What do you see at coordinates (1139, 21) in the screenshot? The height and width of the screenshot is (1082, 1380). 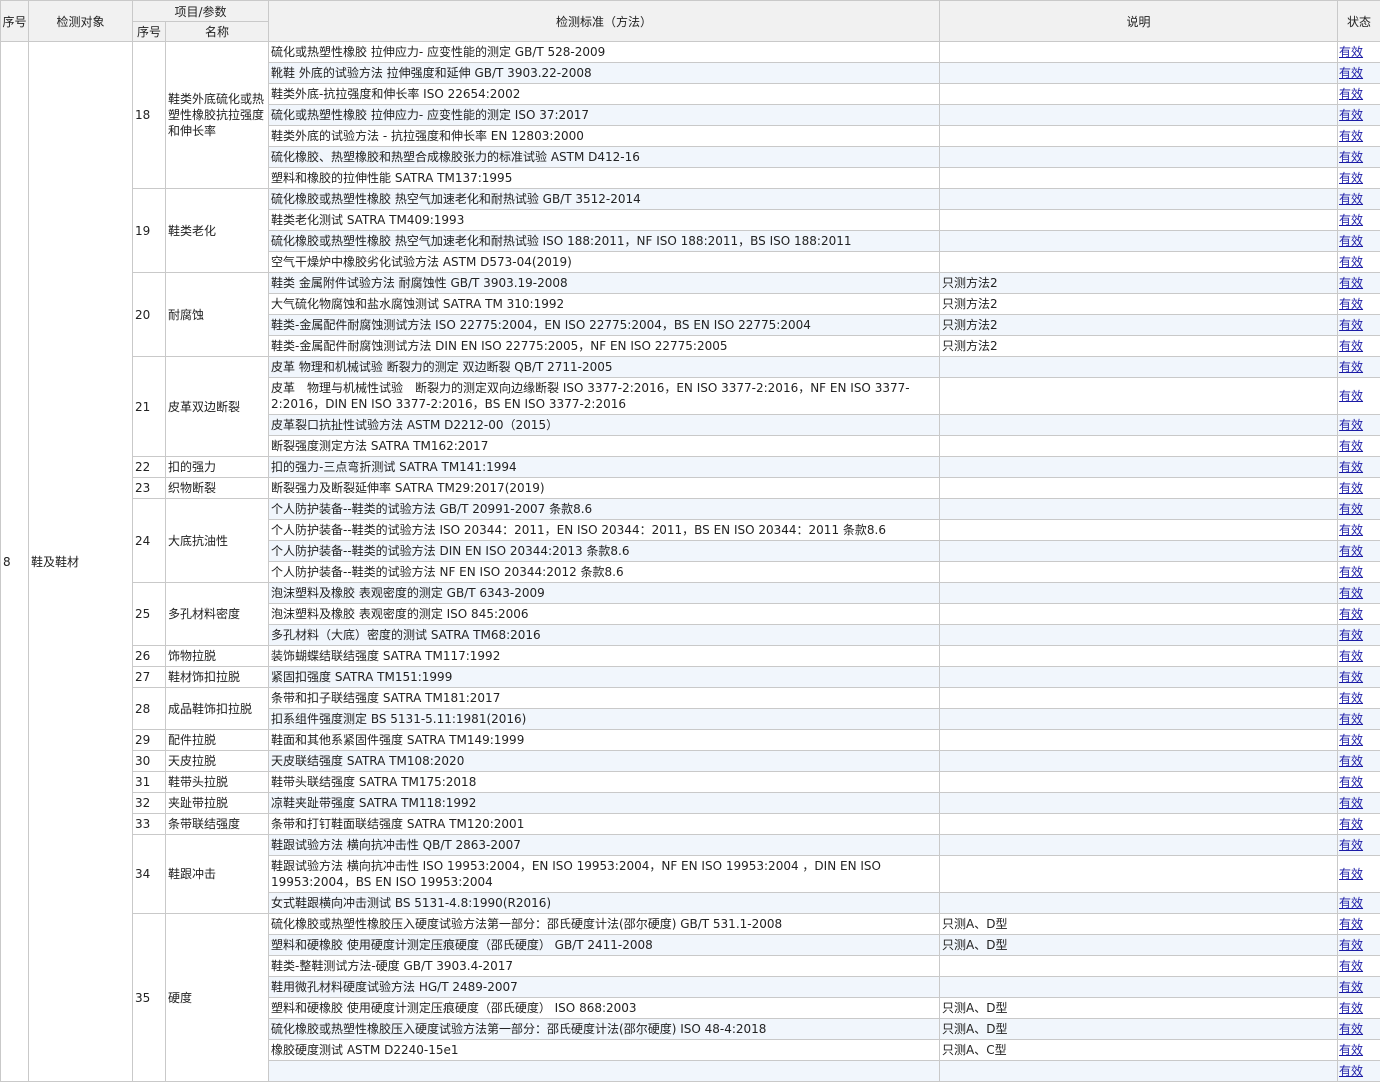 I see `header-note: 说明` at bounding box center [1139, 21].